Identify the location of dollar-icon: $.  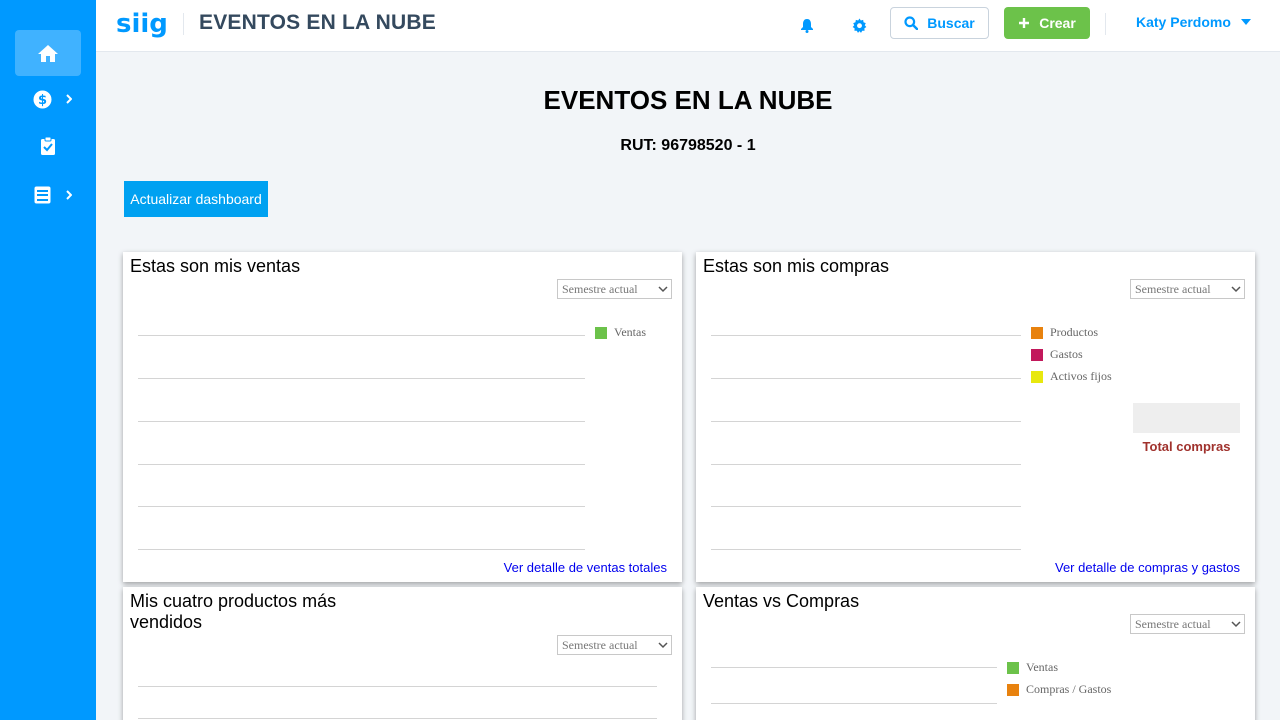
(42, 99).